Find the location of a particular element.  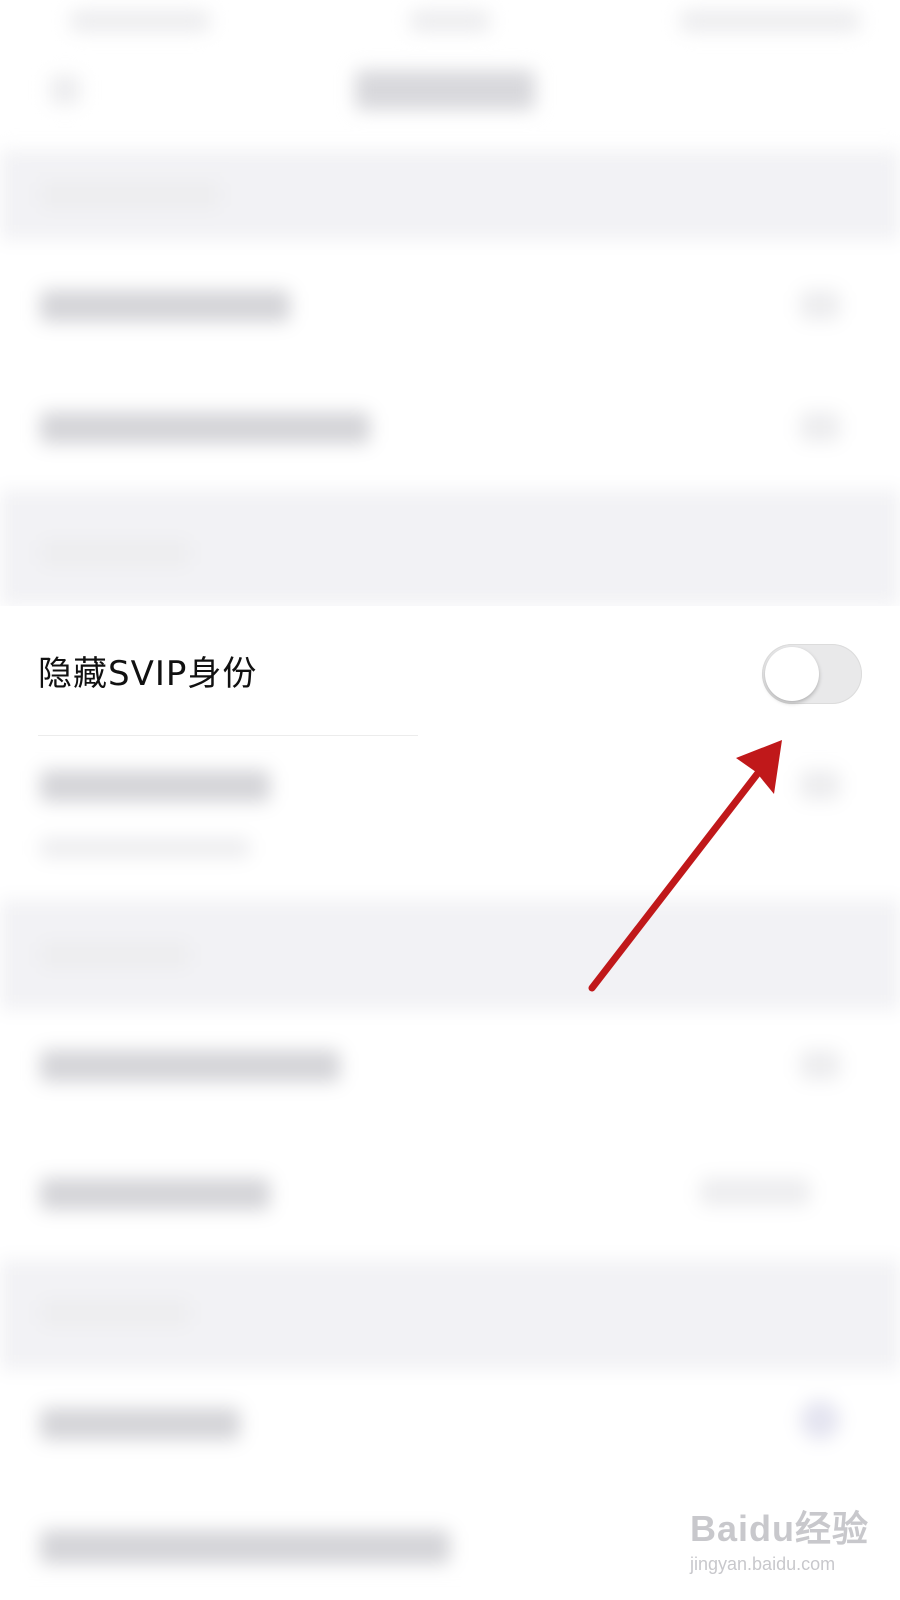

hide-svip-toggle is located at coordinates (812, 674).